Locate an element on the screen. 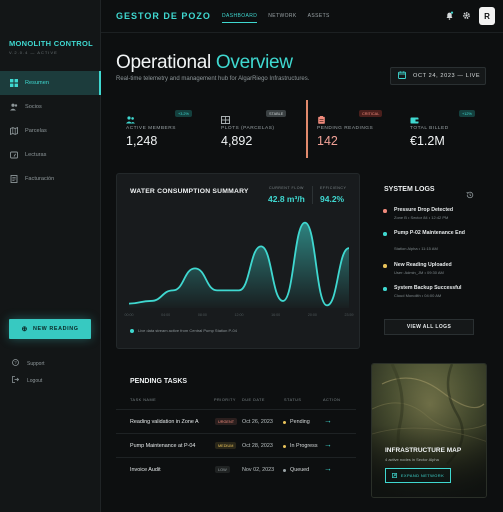 Image resolution: width=503 pixels, height=512 pixels. sidebar-item-label: Facturación is located at coordinates (40, 179).